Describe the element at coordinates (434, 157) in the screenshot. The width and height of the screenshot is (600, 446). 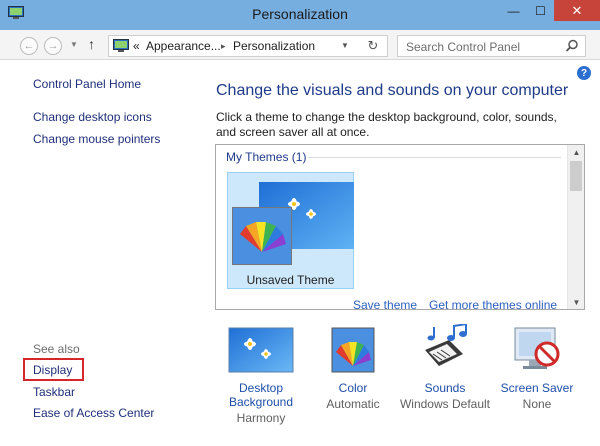
I see `group-divider` at that location.